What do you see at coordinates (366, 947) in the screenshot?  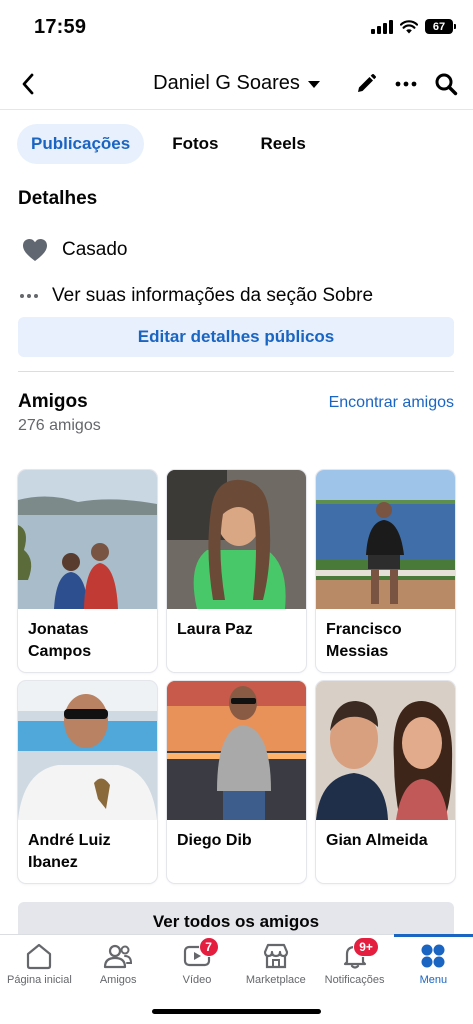 I see `notifications-badge: 9+` at bounding box center [366, 947].